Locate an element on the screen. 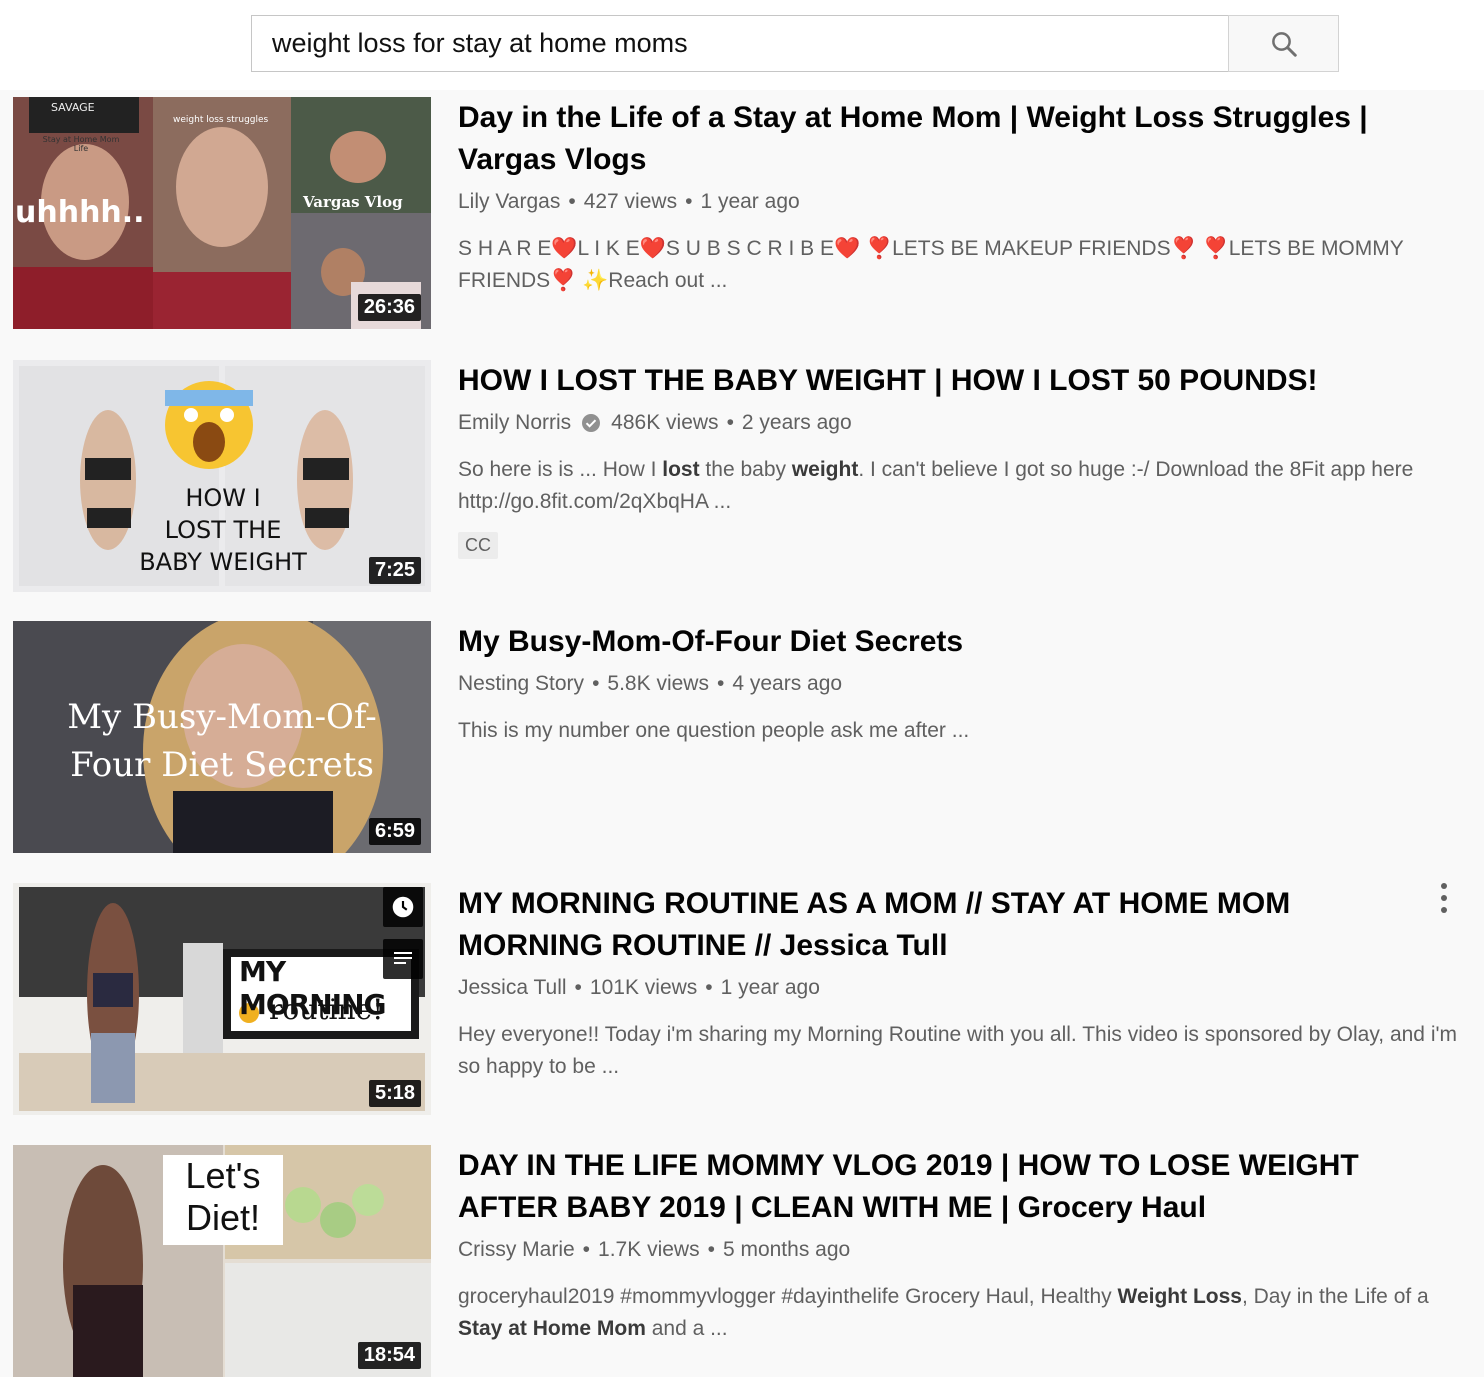 Image resolution: width=1484 pixels, height=1377 pixels. view-count: 1.7K views is located at coordinates (649, 1249).